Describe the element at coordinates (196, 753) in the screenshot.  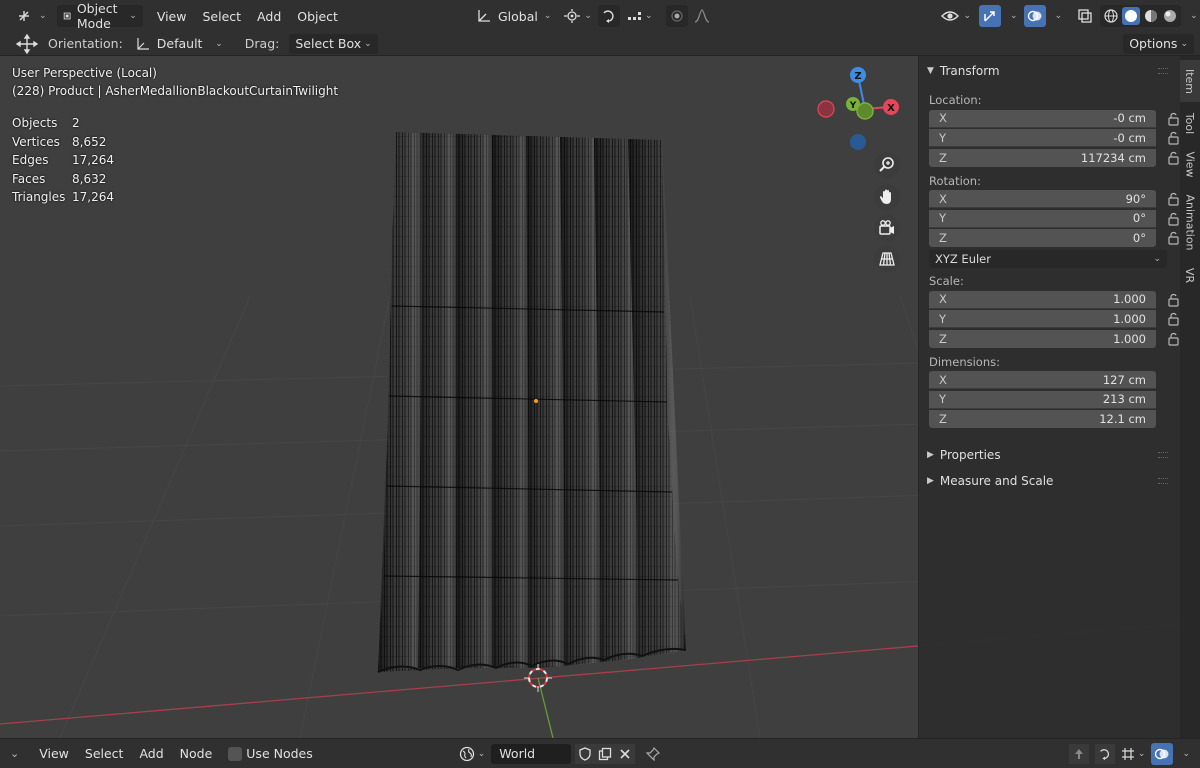
I see `menu-node: Node` at that location.